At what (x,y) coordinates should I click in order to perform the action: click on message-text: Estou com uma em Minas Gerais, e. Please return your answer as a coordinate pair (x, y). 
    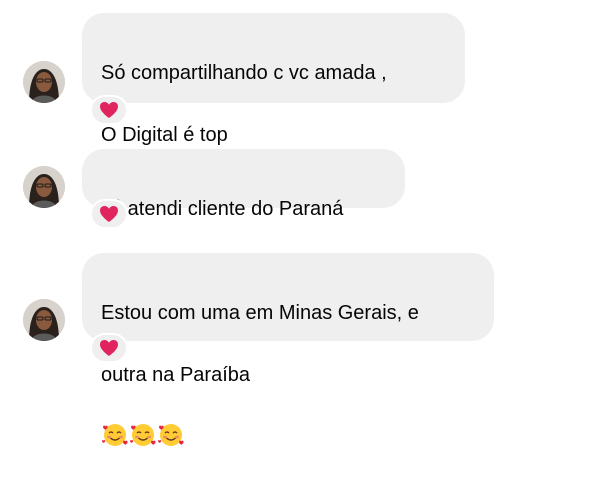
    Looking at the image, I should click on (260, 313).